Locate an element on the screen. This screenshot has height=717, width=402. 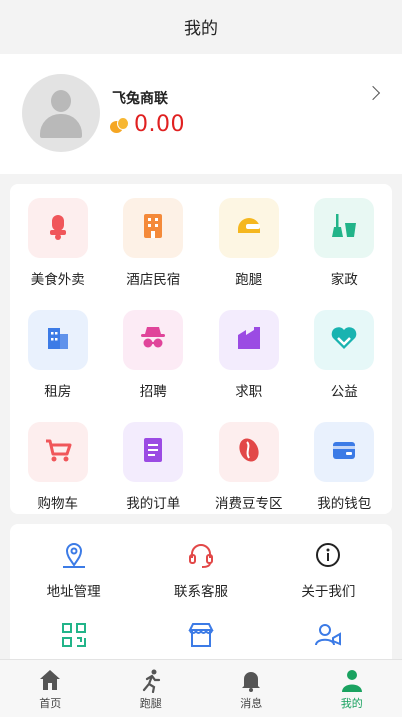
user-icon is located at coordinates (352, 680).